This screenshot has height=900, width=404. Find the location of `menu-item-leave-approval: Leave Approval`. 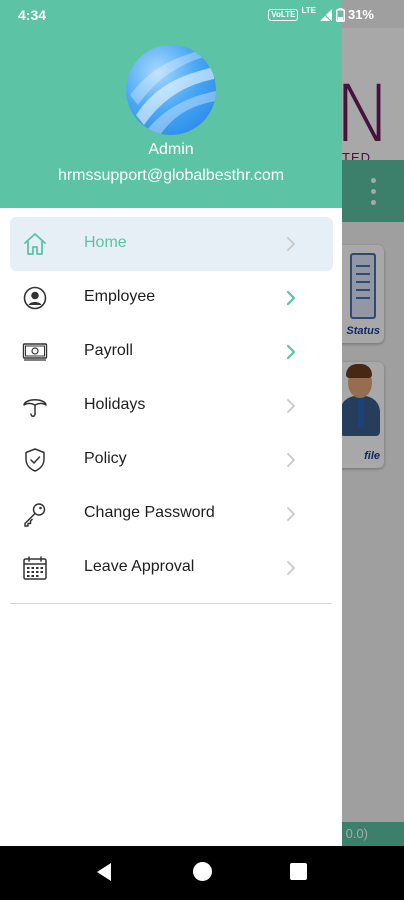

menu-item-leave-approval: Leave Approval is located at coordinates (171, 568).